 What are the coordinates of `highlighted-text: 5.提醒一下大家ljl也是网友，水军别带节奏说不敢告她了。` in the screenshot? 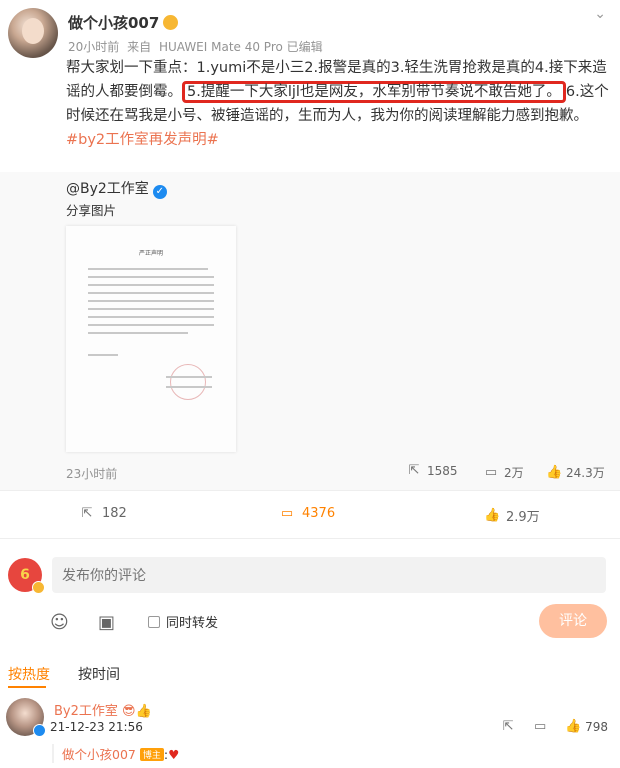 It's located at (374, 92).